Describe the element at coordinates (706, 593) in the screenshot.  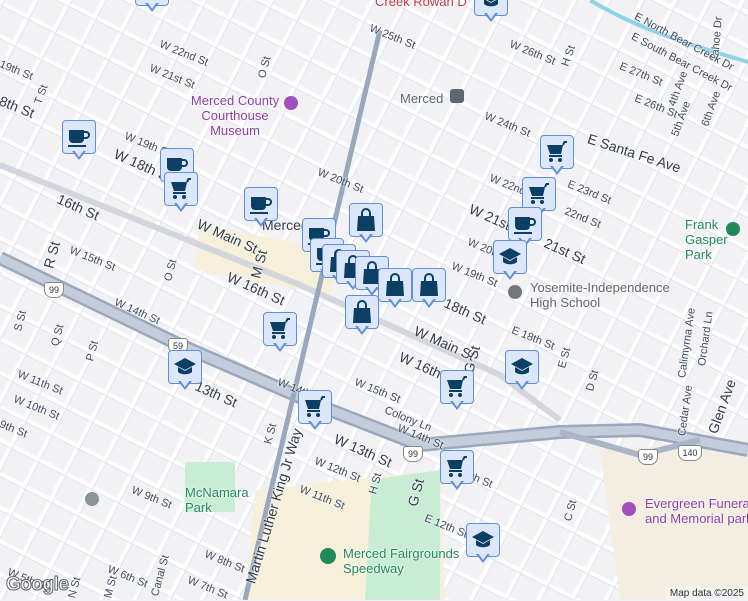
I see `map-attribution: Map data ©2025` at that location.